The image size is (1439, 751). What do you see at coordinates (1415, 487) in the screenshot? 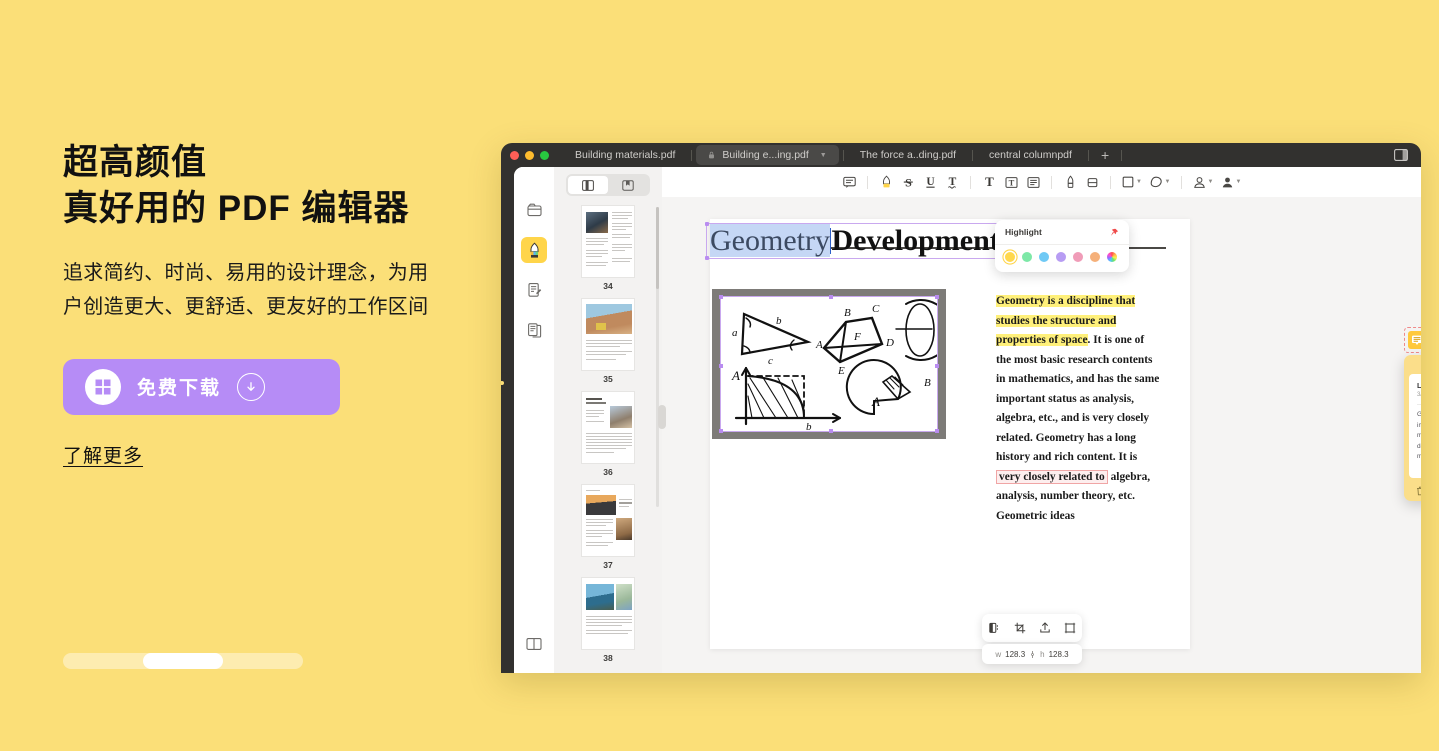
I see `note-actions` at bounding box center [1415, 487].